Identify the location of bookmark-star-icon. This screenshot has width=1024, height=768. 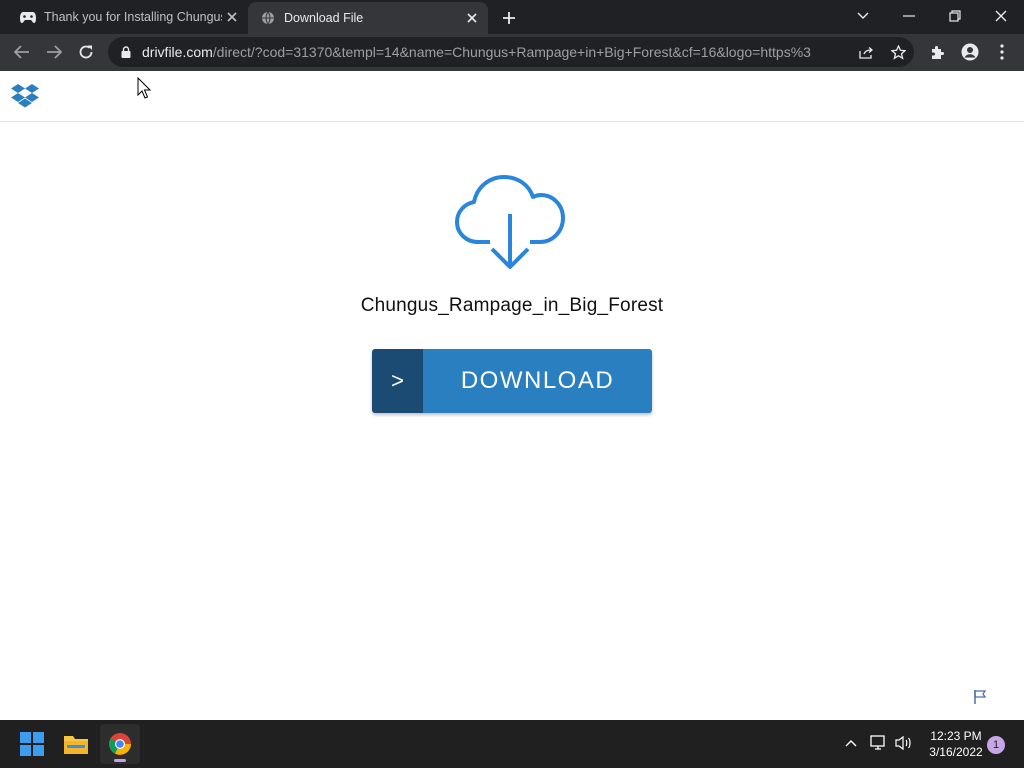
(898, 52).